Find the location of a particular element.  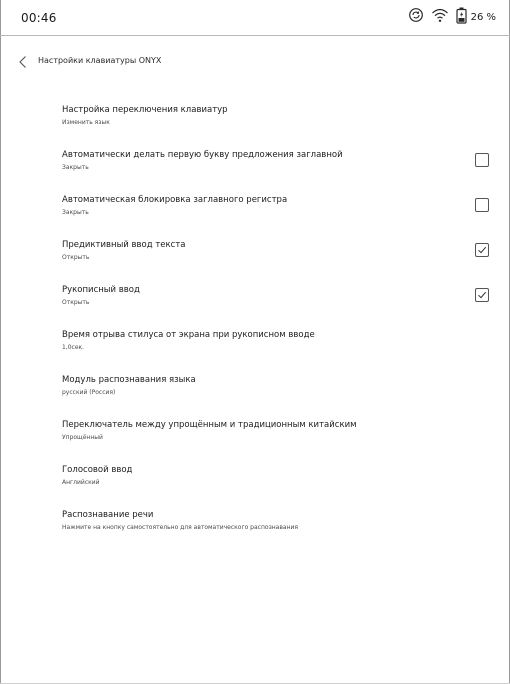

setting-title: Предиктивный ввод текста is located at coordinates (124, 245).